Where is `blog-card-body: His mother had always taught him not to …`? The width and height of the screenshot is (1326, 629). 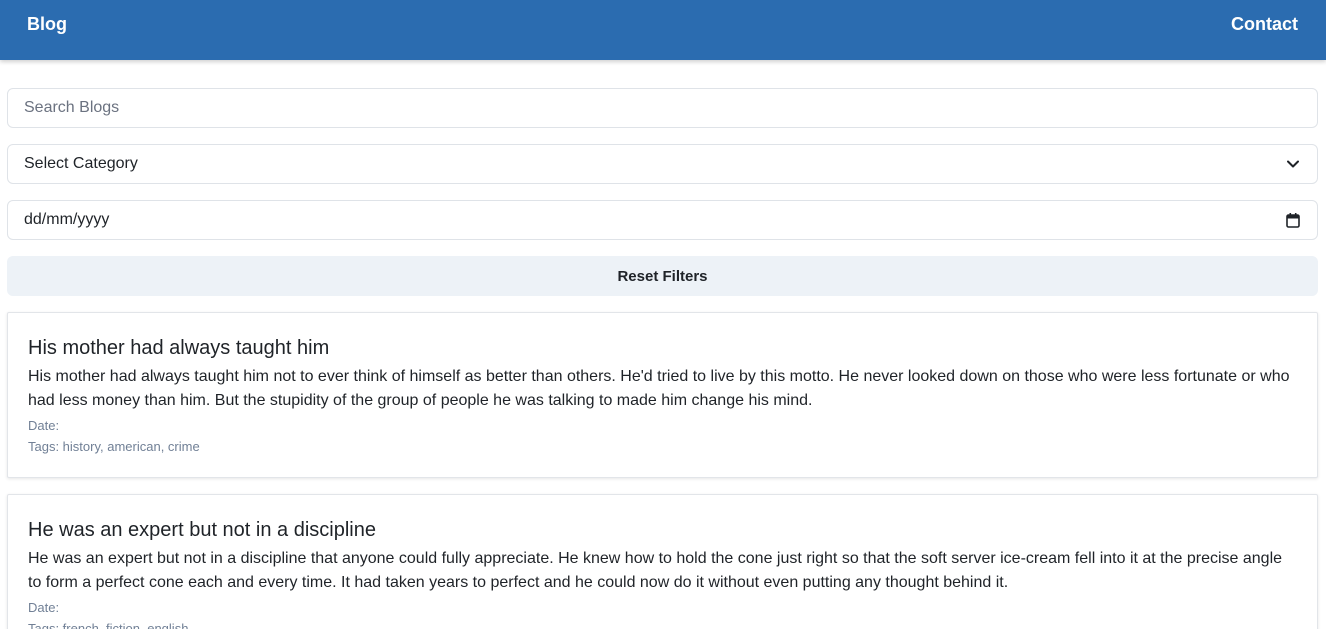 blog-card-body: His mother had always taught him not to … is located at coordinates (659, 388).